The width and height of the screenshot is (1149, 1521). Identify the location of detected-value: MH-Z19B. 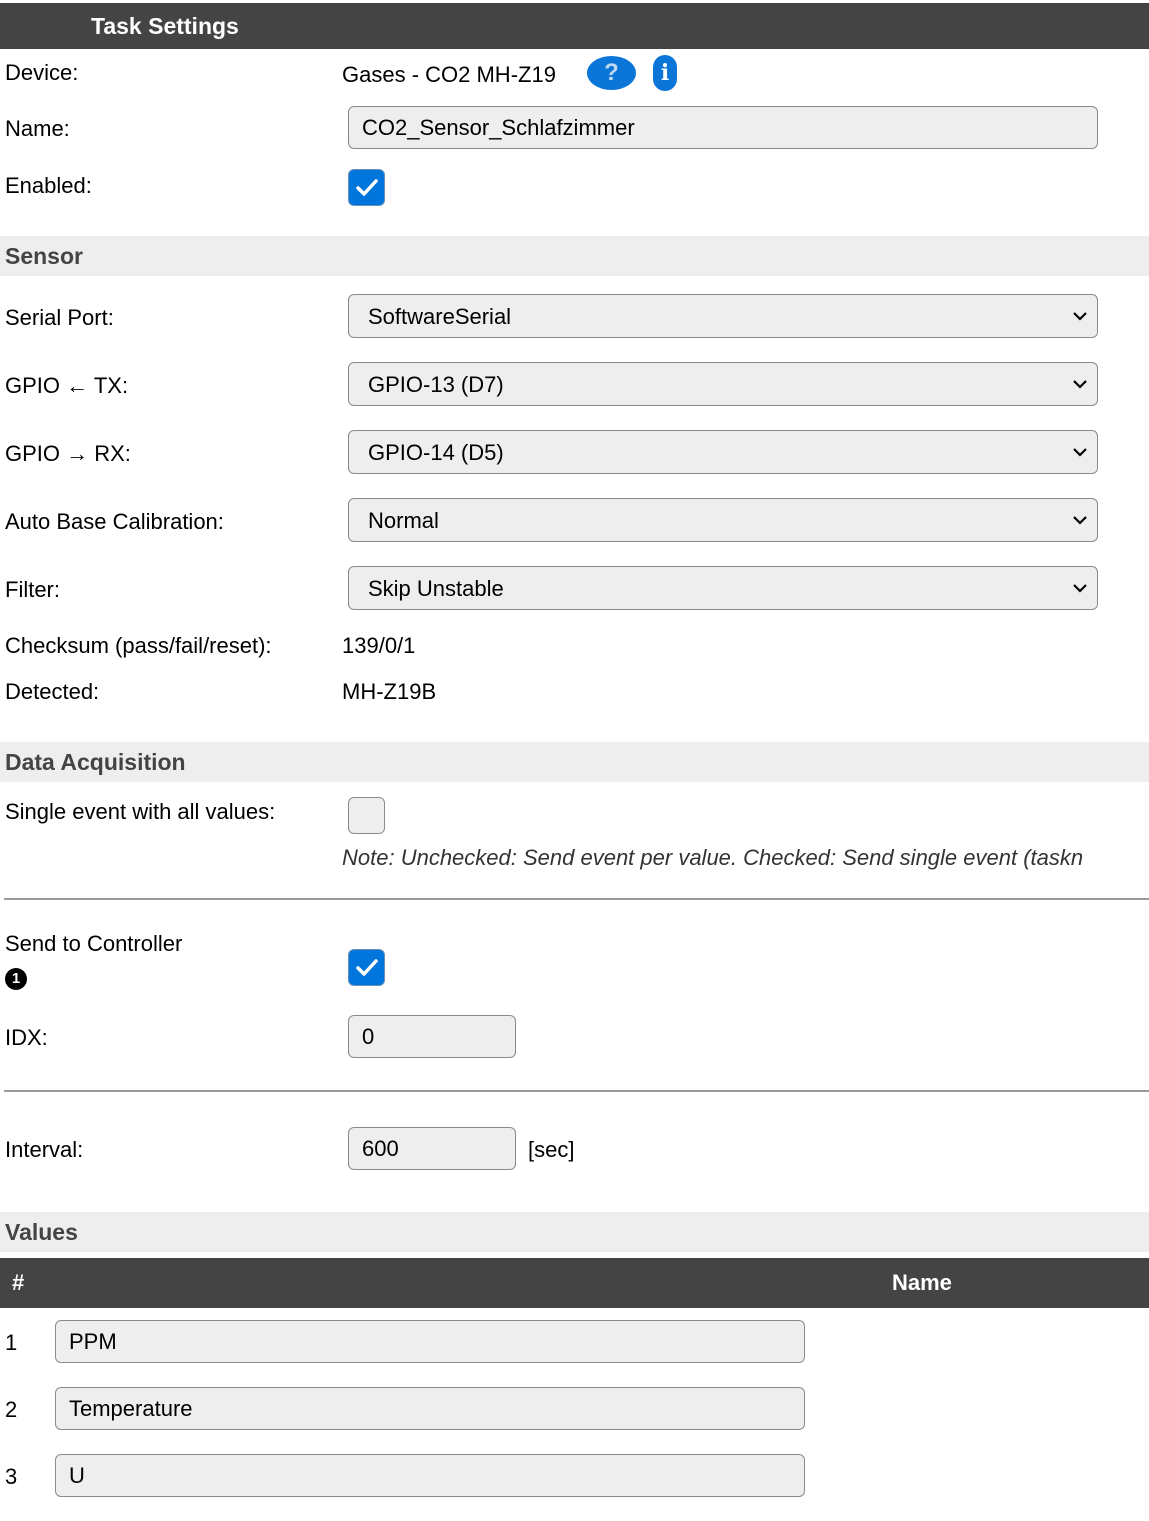
(389, 691).